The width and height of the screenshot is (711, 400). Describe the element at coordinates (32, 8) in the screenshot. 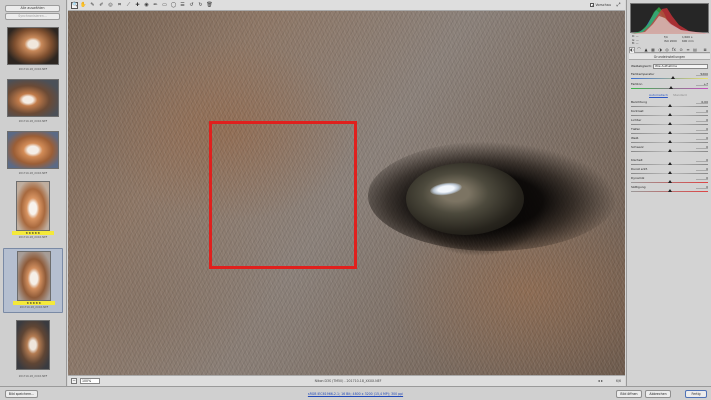

I see `select-all-button: Alle auswählen` at that location.